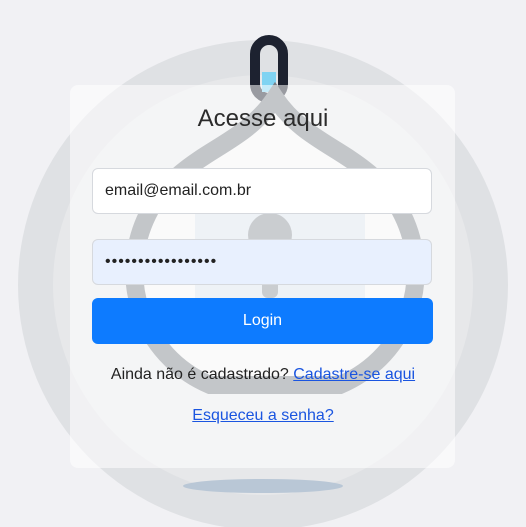  Describe the element at coordinates (354, 374) in the screenshot. I see `signup-link: Cadastre-se aqui` at that location.